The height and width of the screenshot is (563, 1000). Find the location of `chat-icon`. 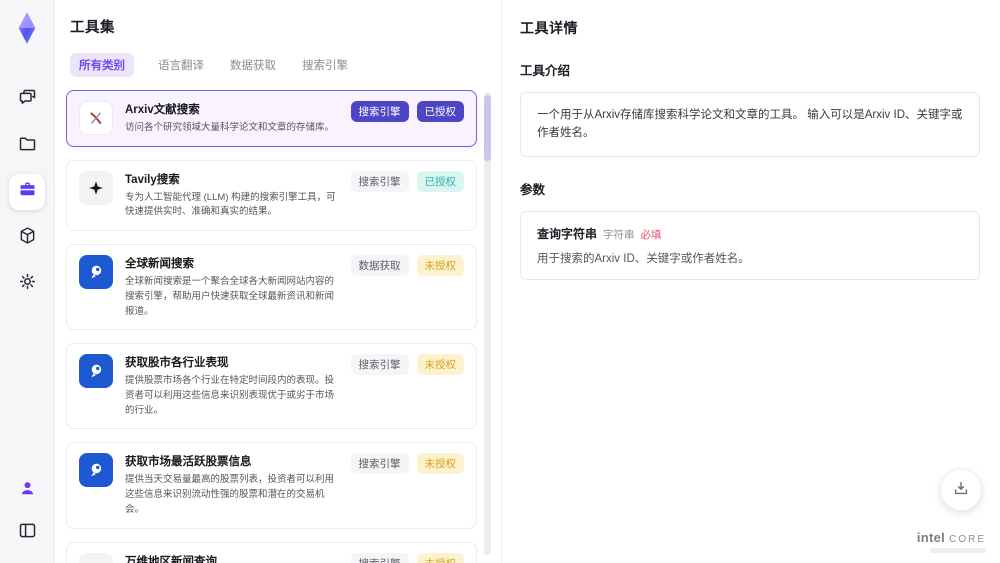

chat-icon is located at coordinates (27, 100).